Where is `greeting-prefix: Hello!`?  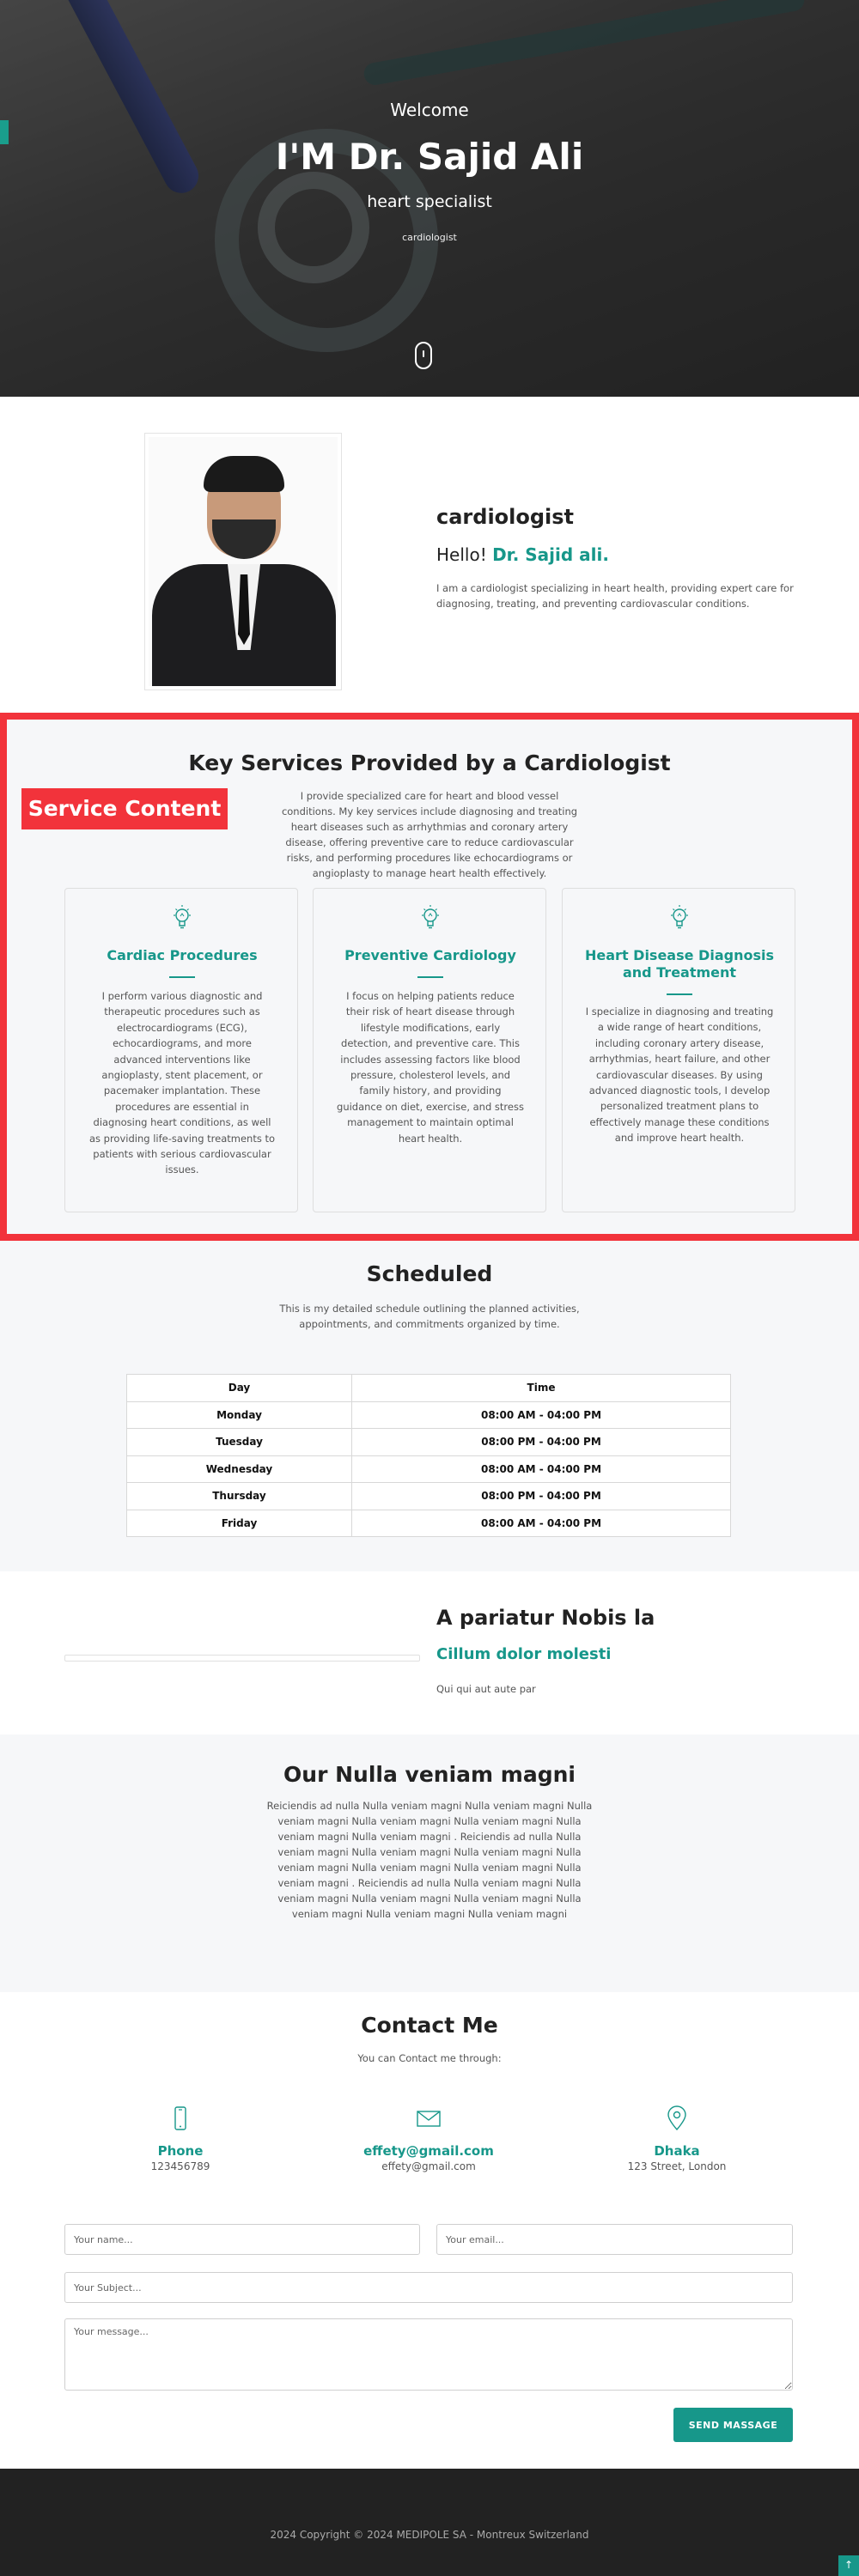 greeting-prefix: Hello! is located at coordinates (462, 554).